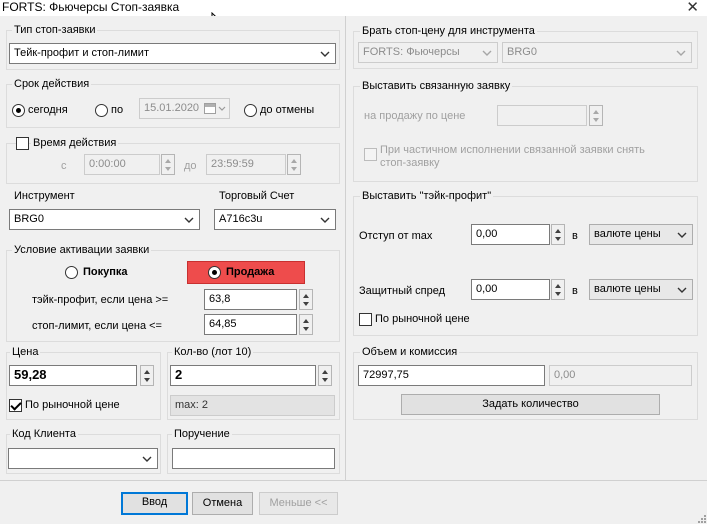 The height and width of the screenshot is (524, 707). What do you see at coordinates (214, 272) in the screenshot?
I see `activation-sell-radio` at bounding box center [214, 272].